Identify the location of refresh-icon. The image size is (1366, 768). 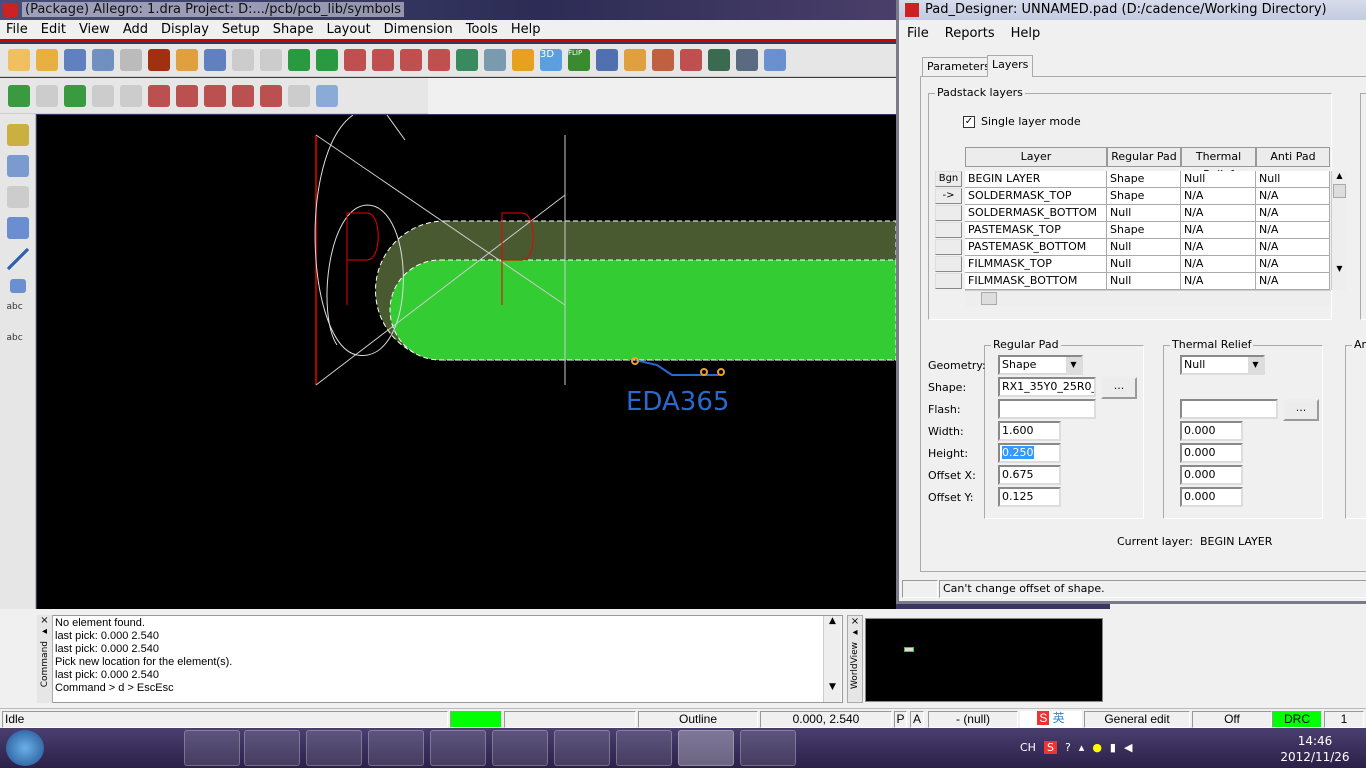
(523, 60).